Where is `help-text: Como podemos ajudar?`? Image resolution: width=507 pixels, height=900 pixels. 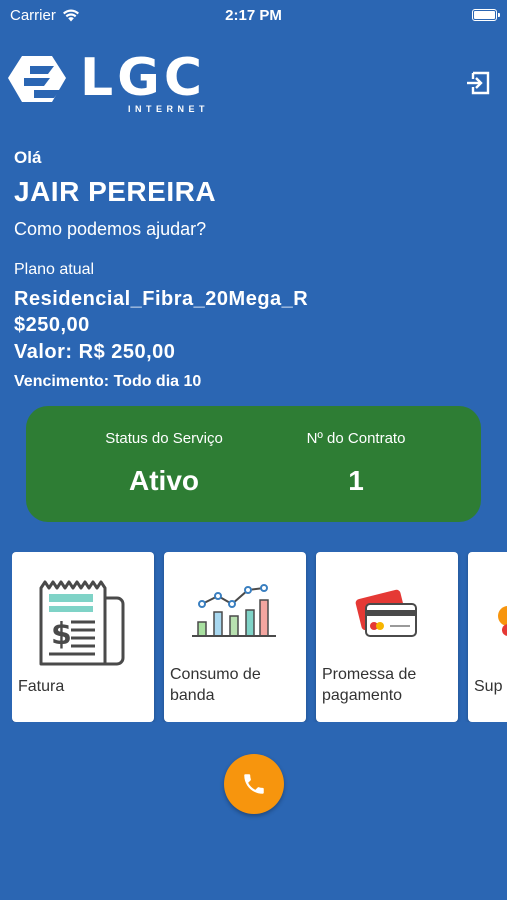 help-text: Como podemos ajudar? is located at coordinates (110, 229).